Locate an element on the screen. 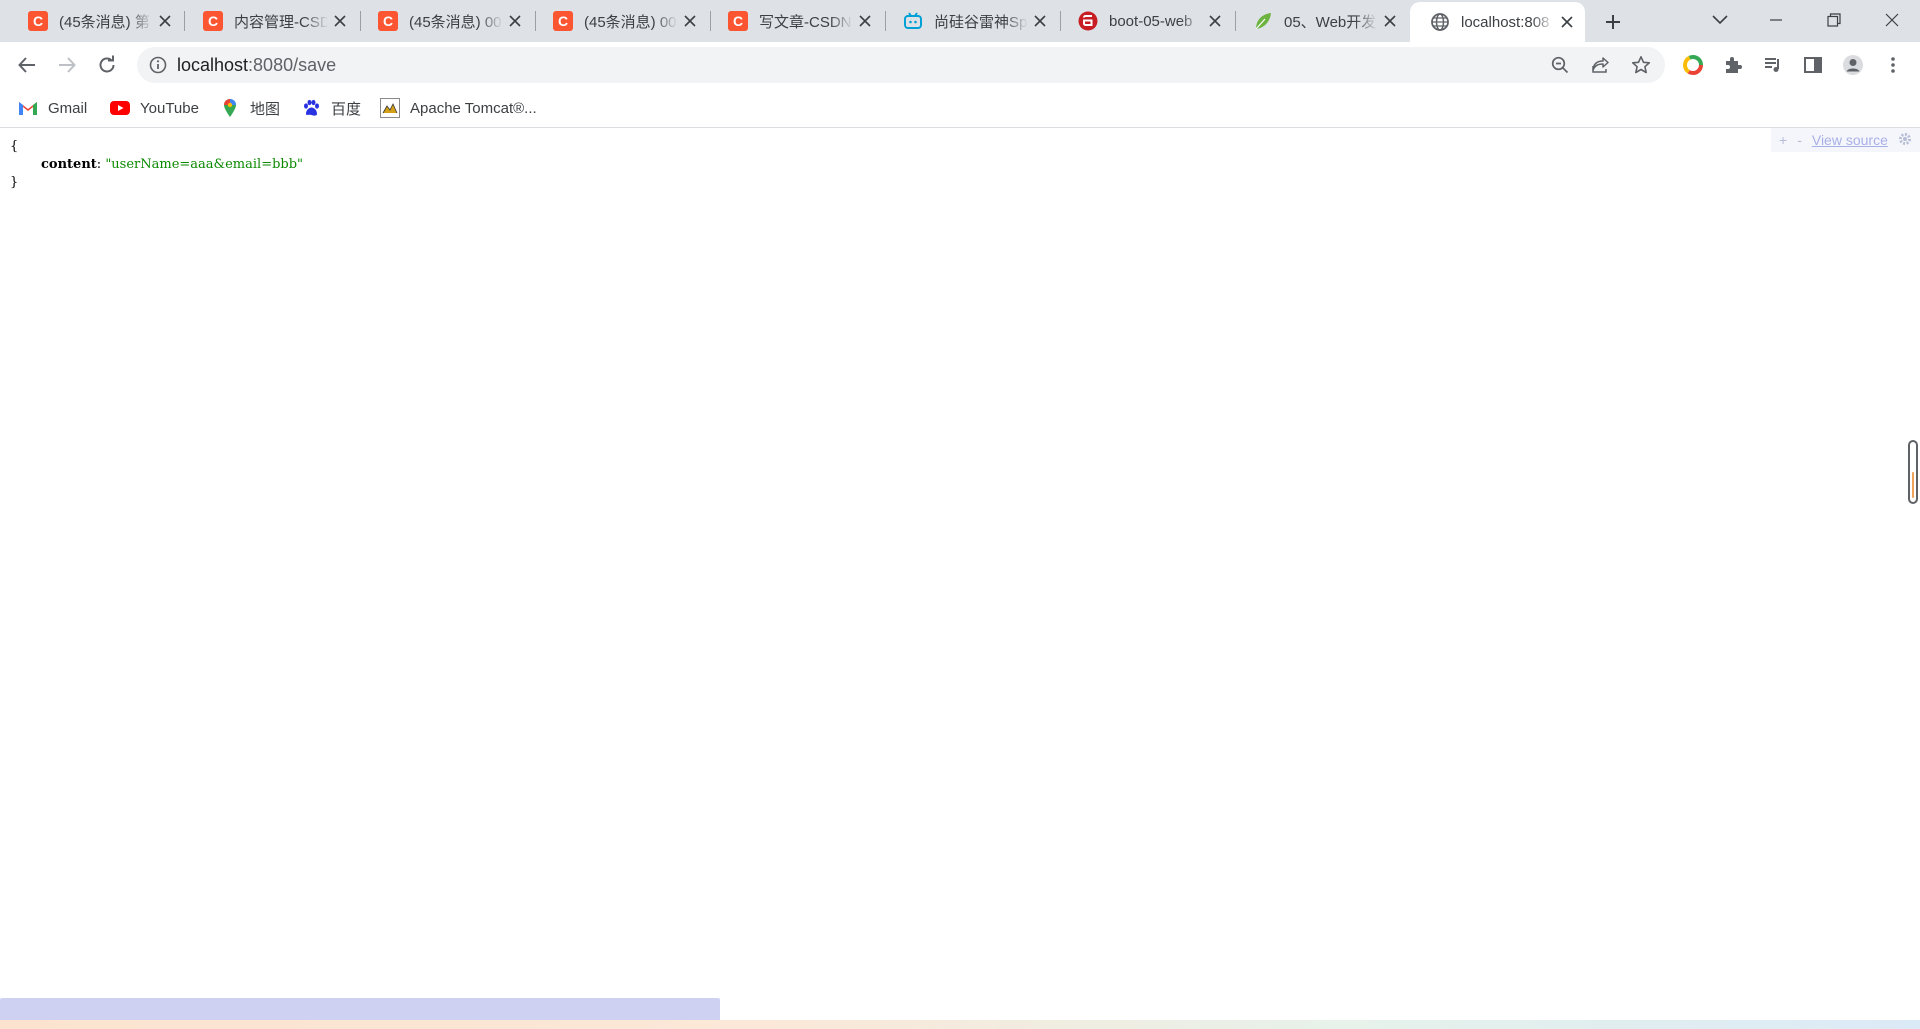 The height and width of the screenshot is (1029, 1920). bookmark-label: Gmail is located at coordinates (68, 108).